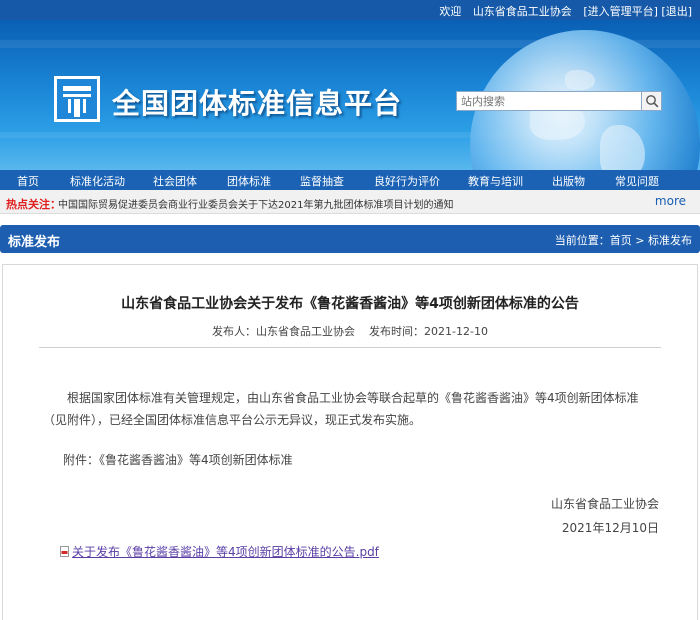 The height and width of the screenshot is (620, 700). I want to click on site-title: 全国团体标准信息平台, so click(257, 102).